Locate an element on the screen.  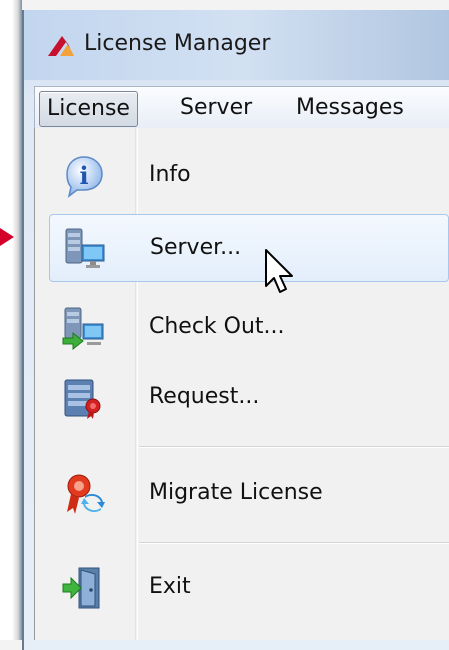
menu-item-info: i Info is located at coordinates (244, 175).